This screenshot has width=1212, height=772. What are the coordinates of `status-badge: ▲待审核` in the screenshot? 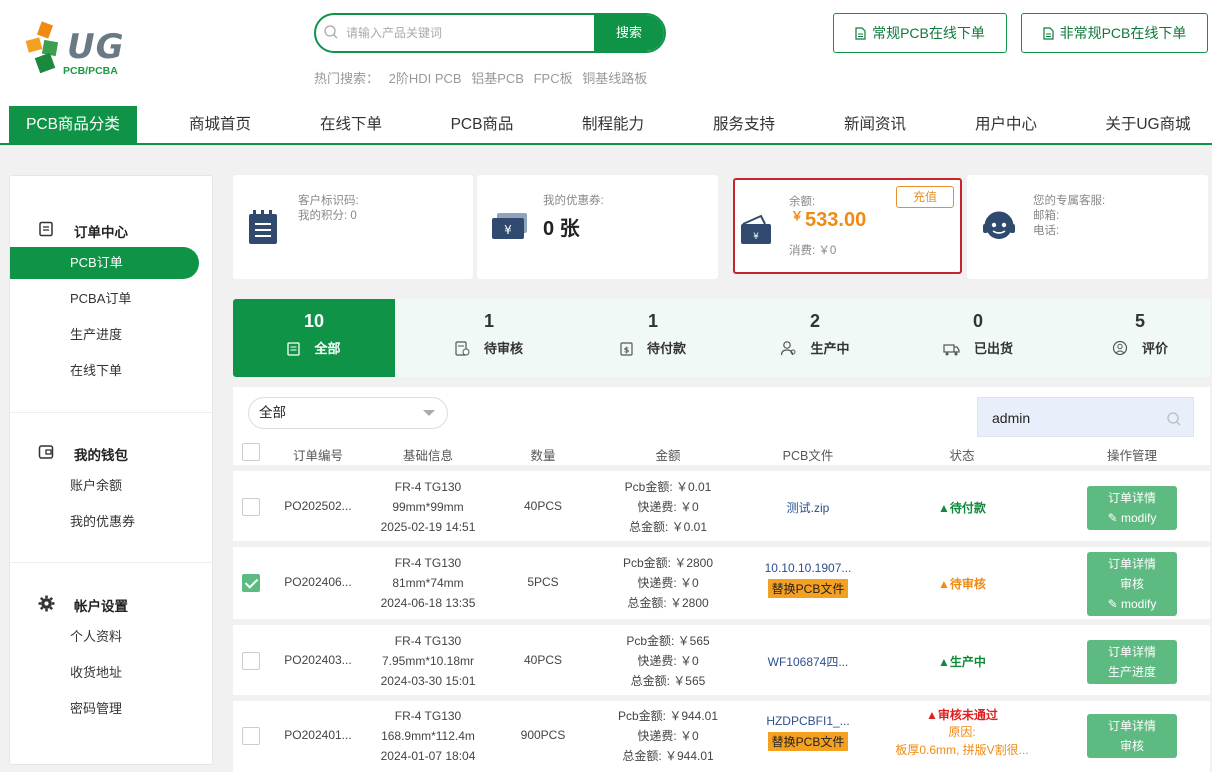 It's located at (962, 584).